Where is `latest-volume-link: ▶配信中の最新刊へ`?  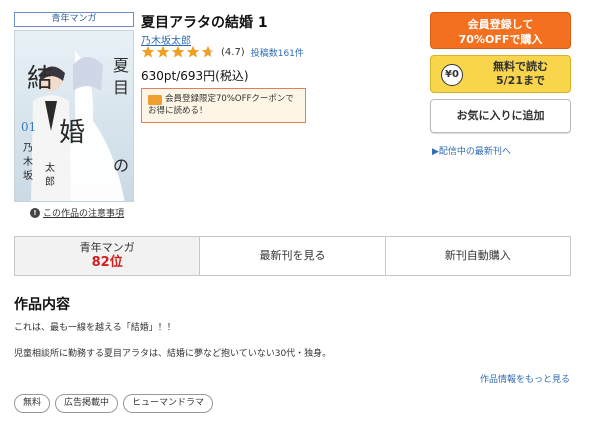
latest-volume-link: ▶配信中の最新刊へ is located at coordinates (471, 150).